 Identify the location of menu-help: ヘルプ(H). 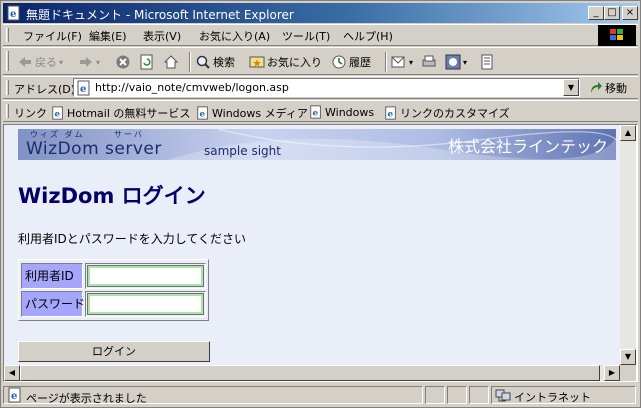
(368, 36).